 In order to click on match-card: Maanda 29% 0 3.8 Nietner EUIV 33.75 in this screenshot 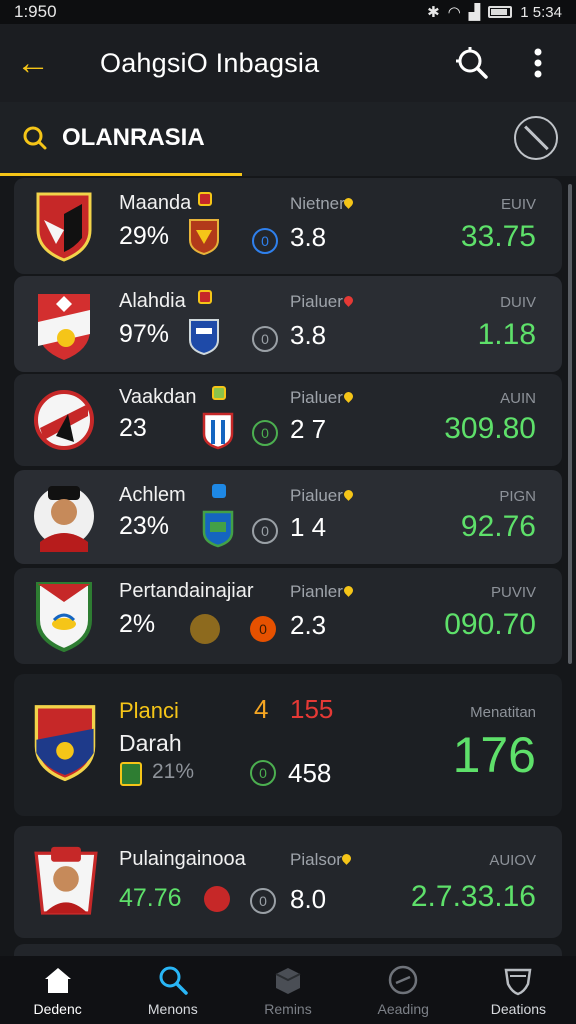, I will do `click(288, 226)`.